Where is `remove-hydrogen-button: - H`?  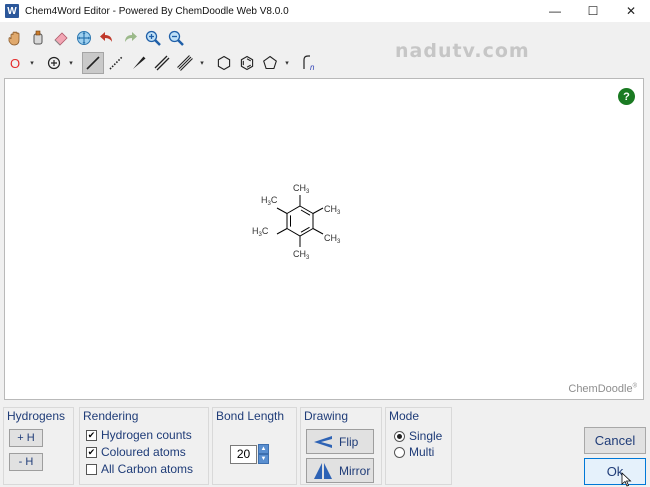
remove-hydrogen-button: - H is located at coordinates (26, 462).